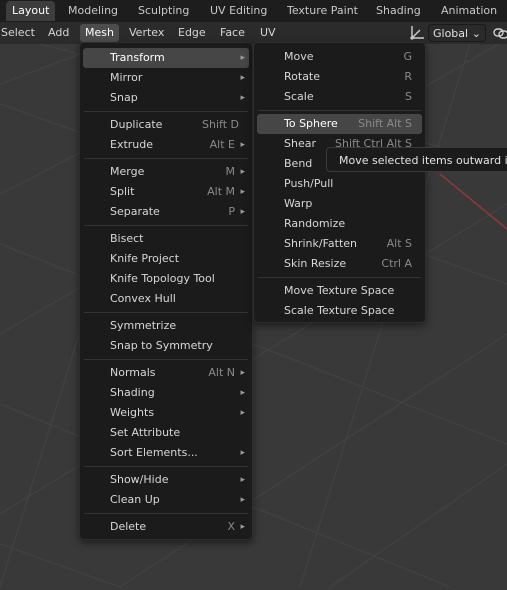 The image size is (507, 590). What do you see at coordinates (385, 123) in the screenshot?
I see `shortcut: Shift Alt S` at bounding box center [385, 123].